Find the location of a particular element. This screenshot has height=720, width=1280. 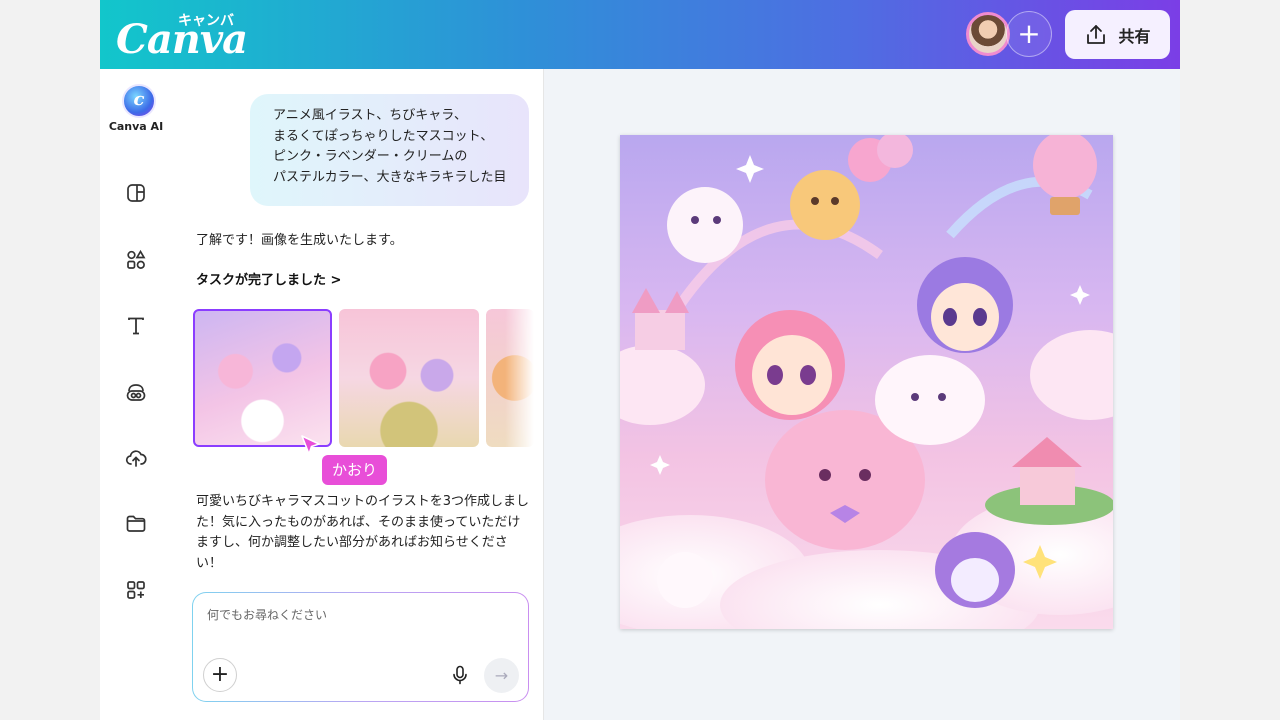

apps-icon is located at coordinates (136, 590).